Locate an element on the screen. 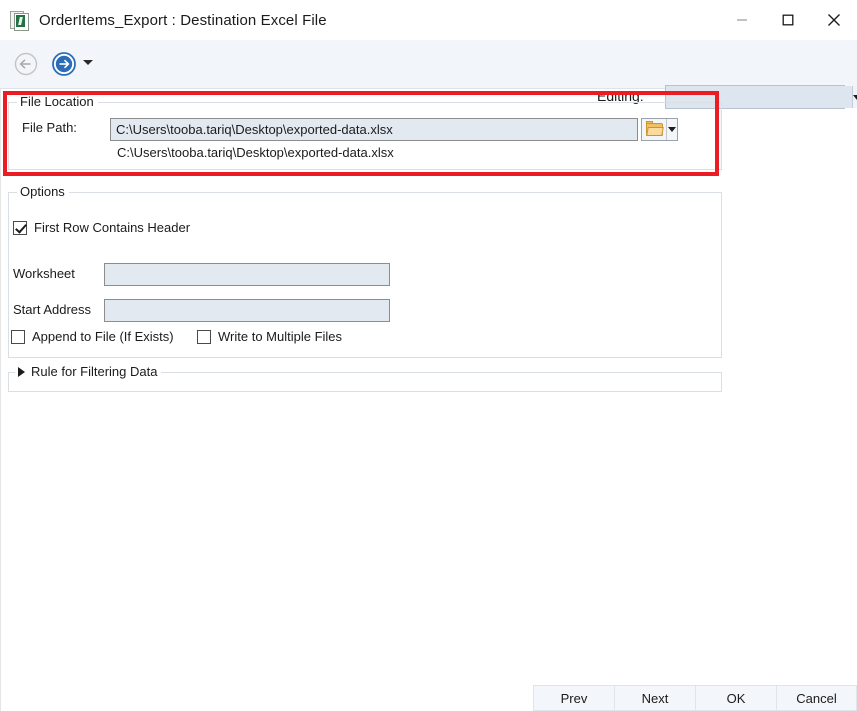  cancel-button: Cancel is located at coordinates (816, 698).